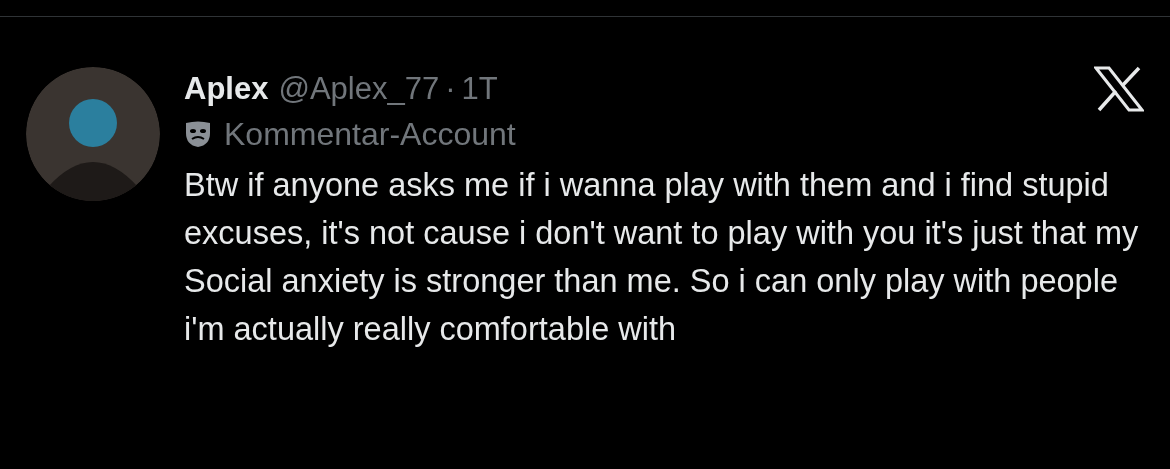 Image resolution: width=1170 pixels, height=469 pixels. What do you see at coordinates (479, 89) in the screenshot?
I see `post-time: 1T` at bounding box center [479, 89].